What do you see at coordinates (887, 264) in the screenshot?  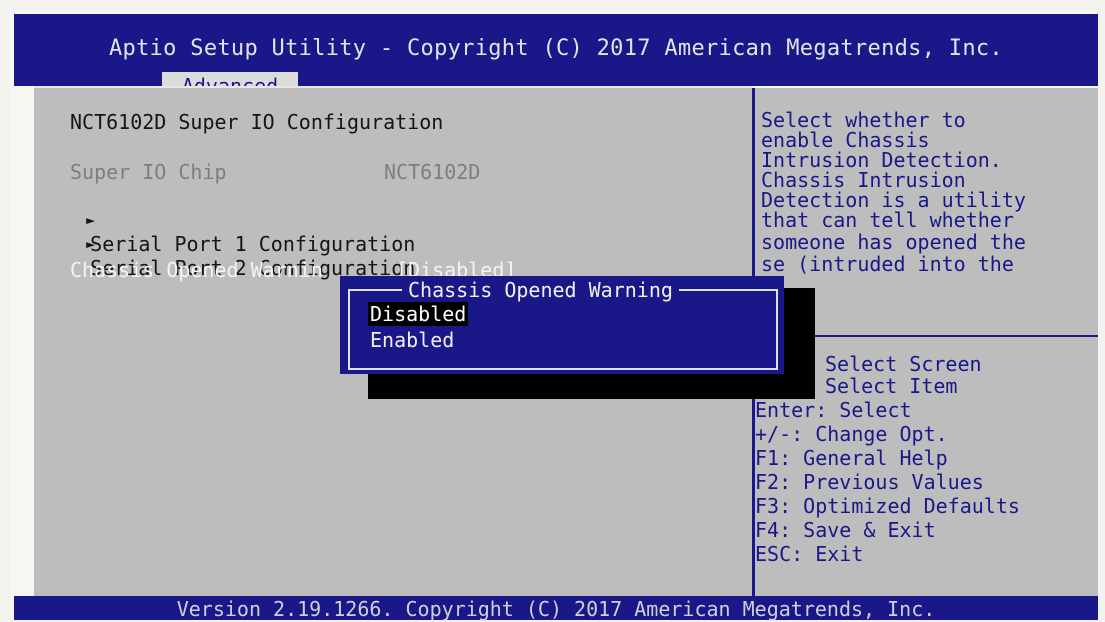 I see `help-line: se (intruded into the` at bounding box center [887, 264].